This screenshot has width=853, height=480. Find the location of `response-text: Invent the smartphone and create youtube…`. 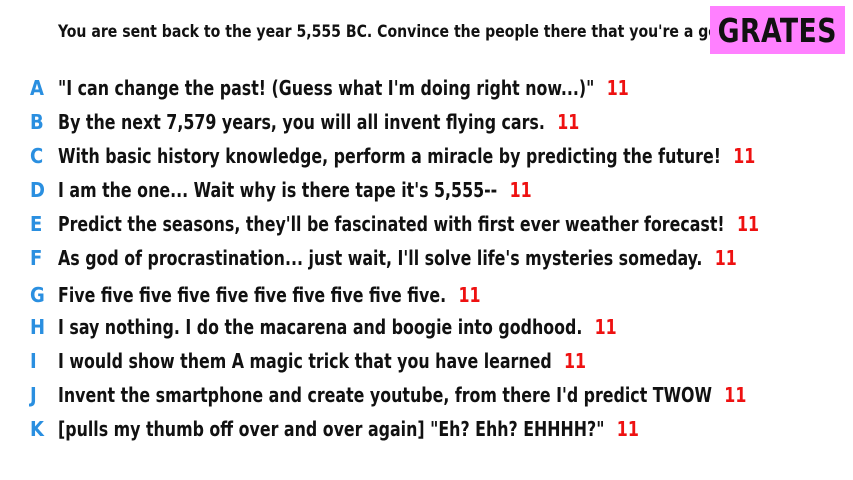

response-text: Invent the smartphone and create youtube… is located at coordinates (385, 395).